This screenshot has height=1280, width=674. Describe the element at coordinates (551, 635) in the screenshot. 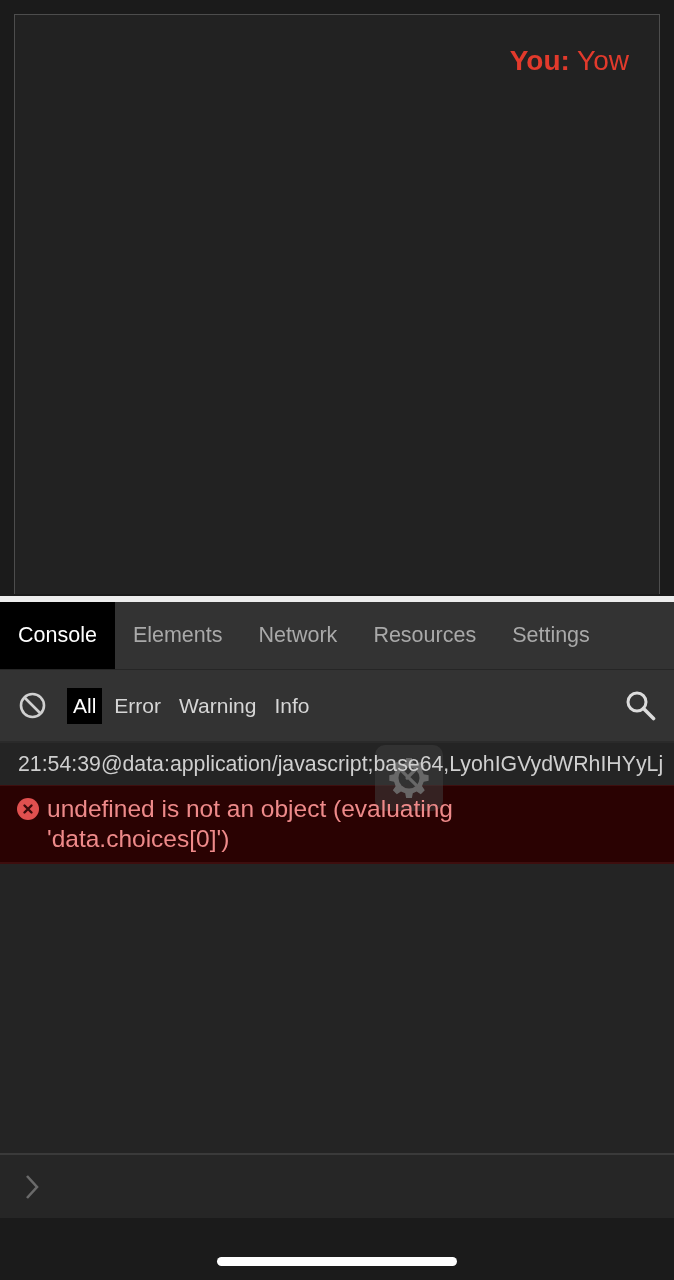

I see `devtools-tab: Settings` at that location.